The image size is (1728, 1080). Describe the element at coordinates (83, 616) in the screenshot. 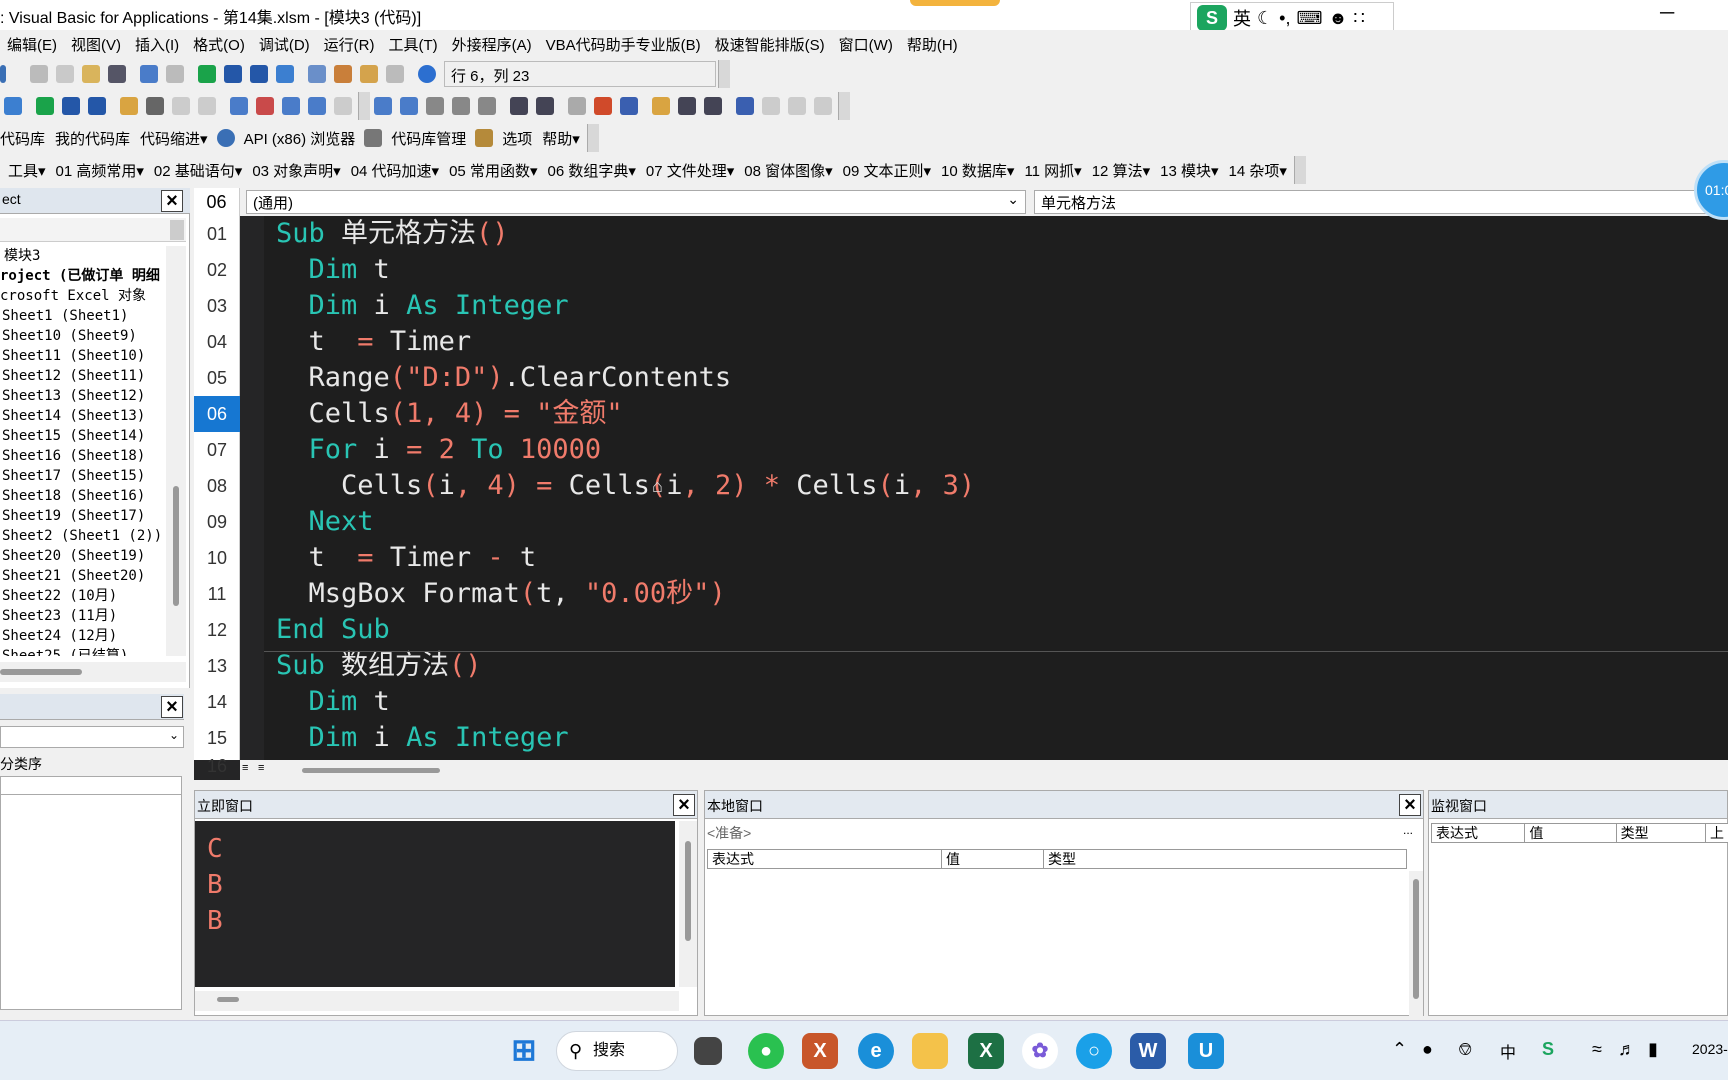

I see `tree-item: Sheet23 (11月)` at that location.